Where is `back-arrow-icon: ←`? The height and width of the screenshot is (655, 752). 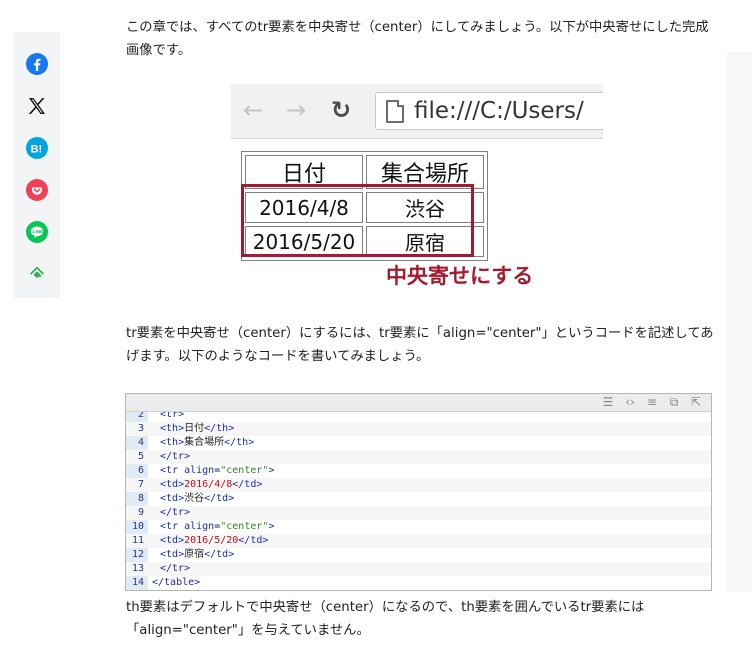
back-arrow-icon: ← is located at coordinates (253, 110).